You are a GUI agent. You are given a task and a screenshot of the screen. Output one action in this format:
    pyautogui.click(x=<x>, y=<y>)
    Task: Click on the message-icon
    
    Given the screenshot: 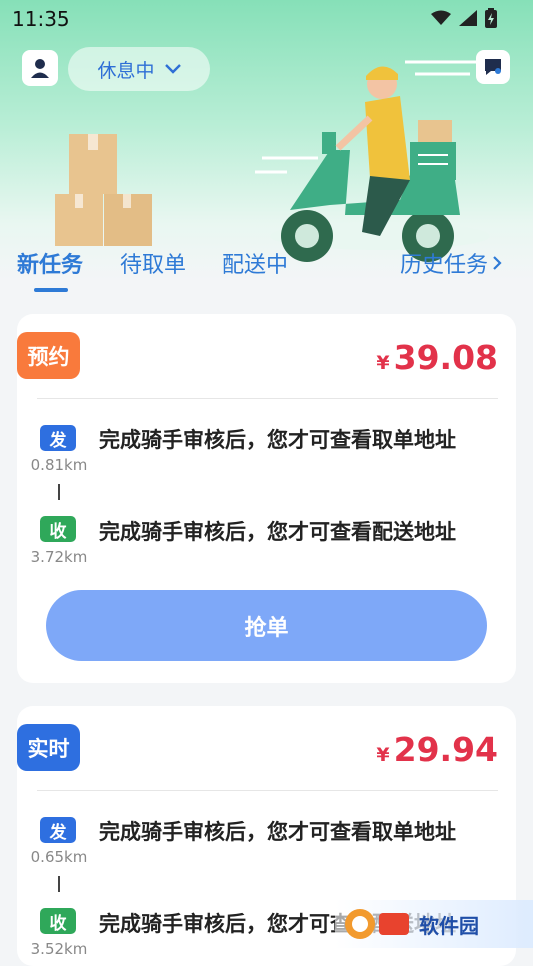 What is the action you would take?
    pyautogui.click(x=493, y=67)
    